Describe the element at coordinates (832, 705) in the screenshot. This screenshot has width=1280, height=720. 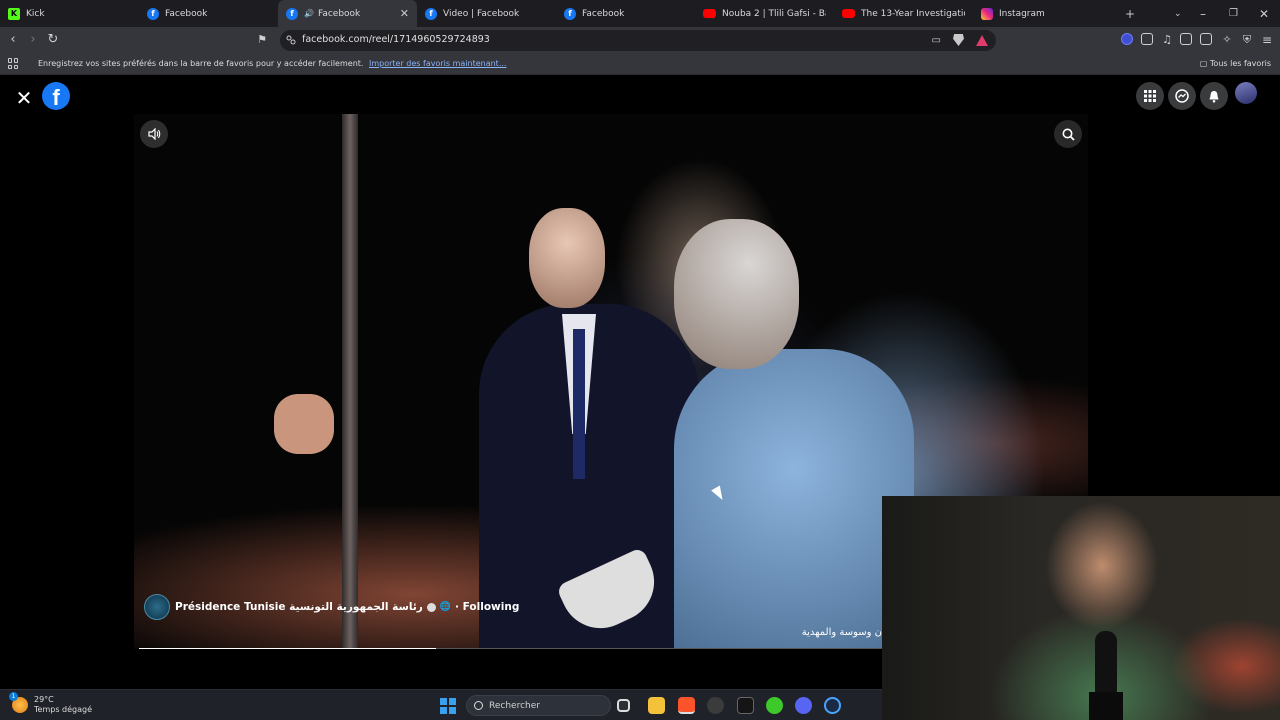
I see `app-icon` at that location.